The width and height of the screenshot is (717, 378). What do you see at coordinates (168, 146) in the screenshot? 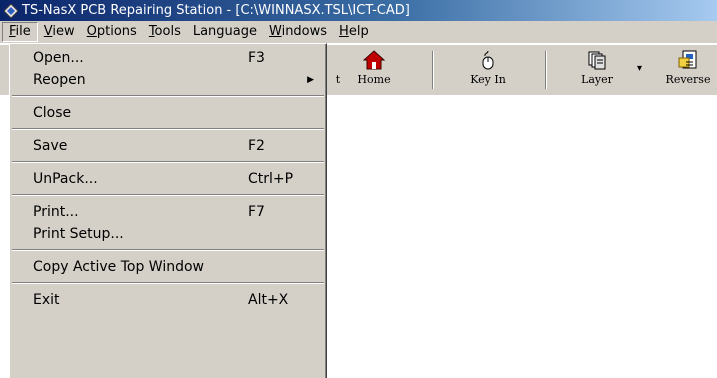
I see `menu-item-save: Save F2` at bounding box center [168, 146].